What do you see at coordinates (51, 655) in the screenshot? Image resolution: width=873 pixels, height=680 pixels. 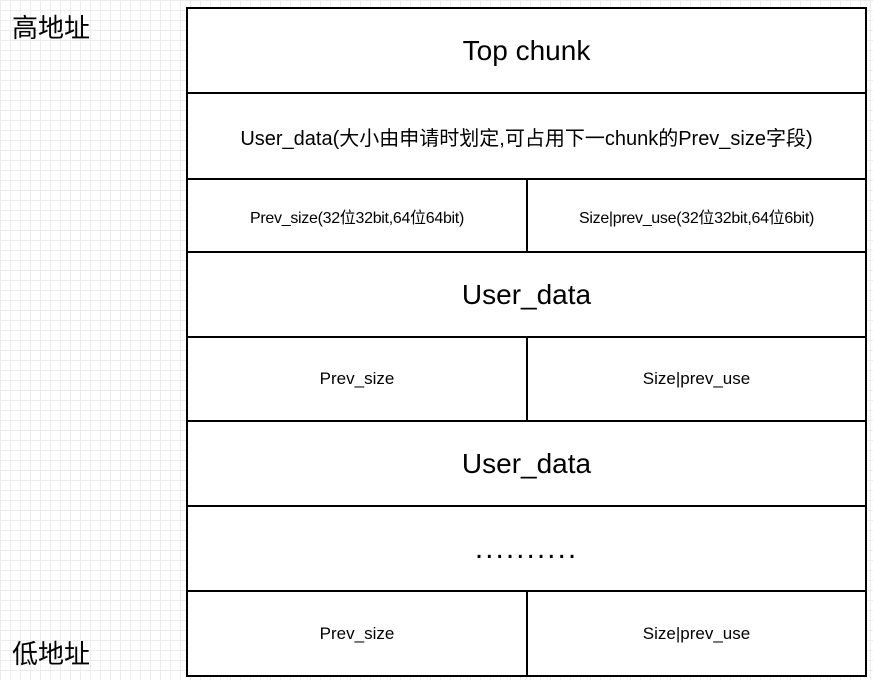 I see `low-address-label: 低地址` at bounding box center [51, 655].